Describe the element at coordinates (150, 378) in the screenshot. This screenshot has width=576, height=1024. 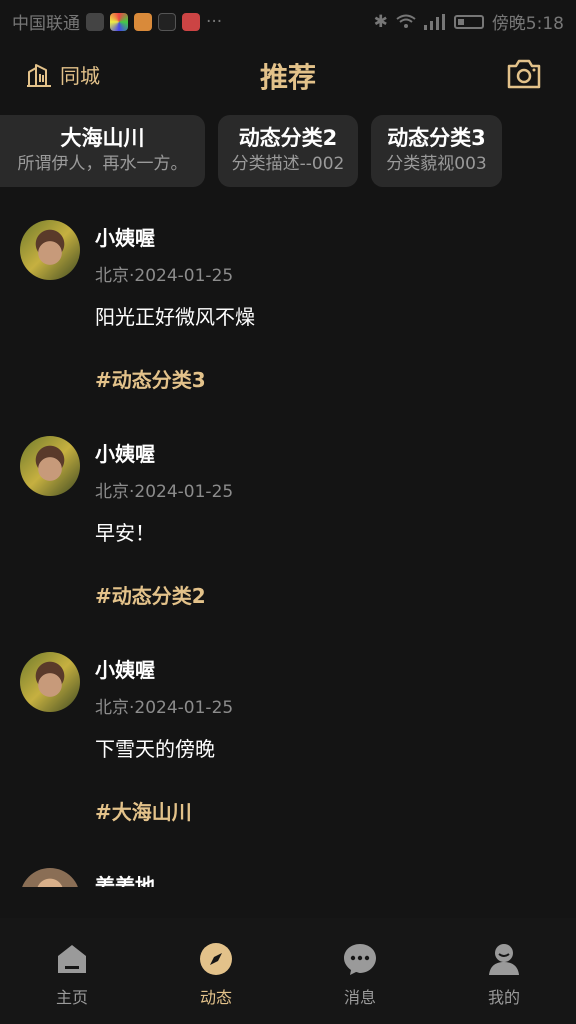
I see `post-tag: #动态分类3` at that location.